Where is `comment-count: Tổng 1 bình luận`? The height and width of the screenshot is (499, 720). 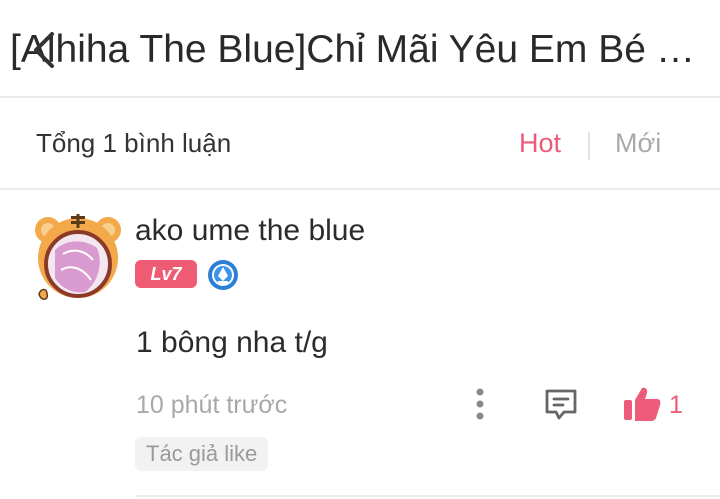 comment-count: Tổng 1 bình luận is located at coordinates (134, 143).